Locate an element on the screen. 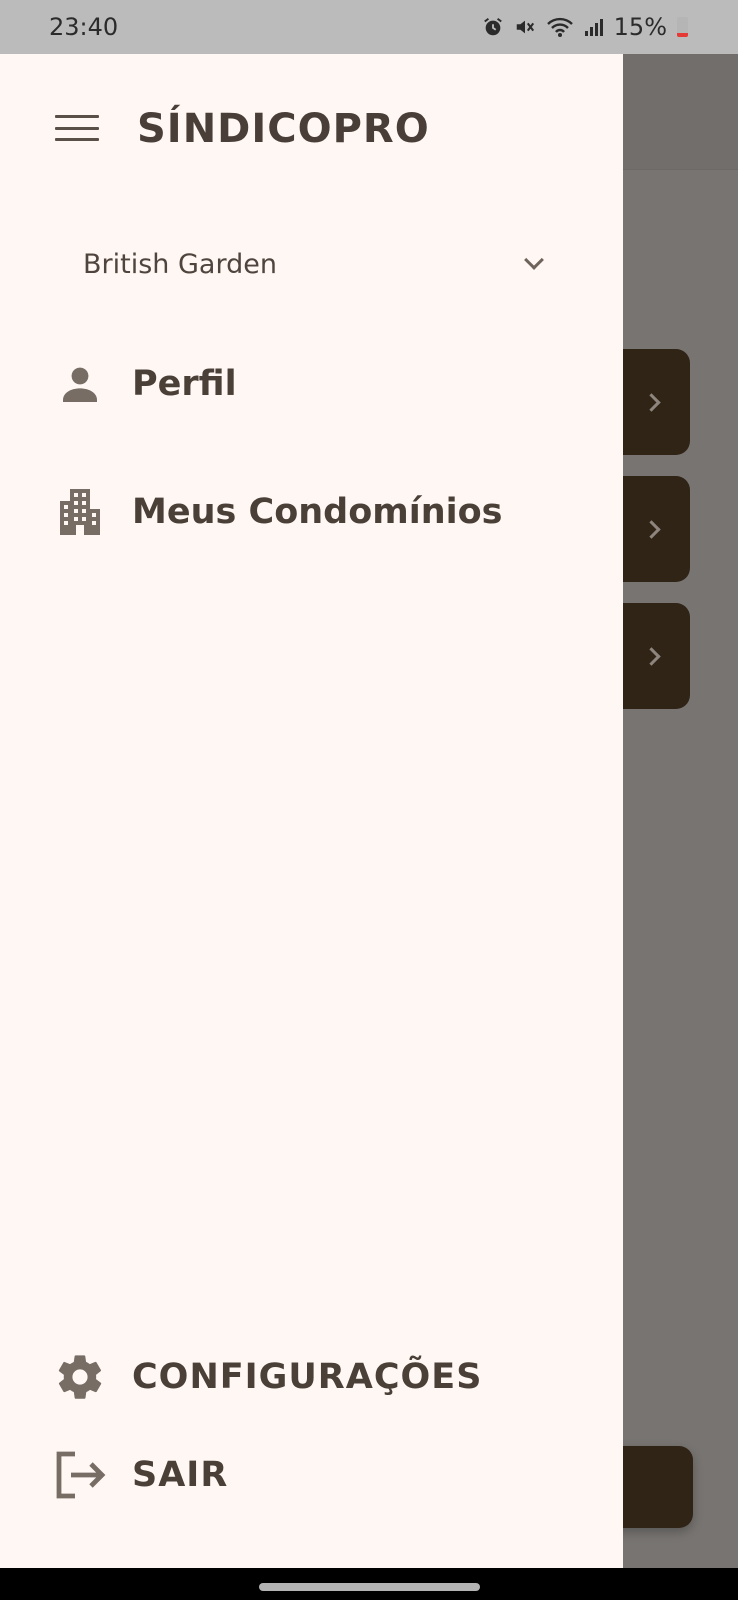  mute-icon is located at coordinates (525, 27).